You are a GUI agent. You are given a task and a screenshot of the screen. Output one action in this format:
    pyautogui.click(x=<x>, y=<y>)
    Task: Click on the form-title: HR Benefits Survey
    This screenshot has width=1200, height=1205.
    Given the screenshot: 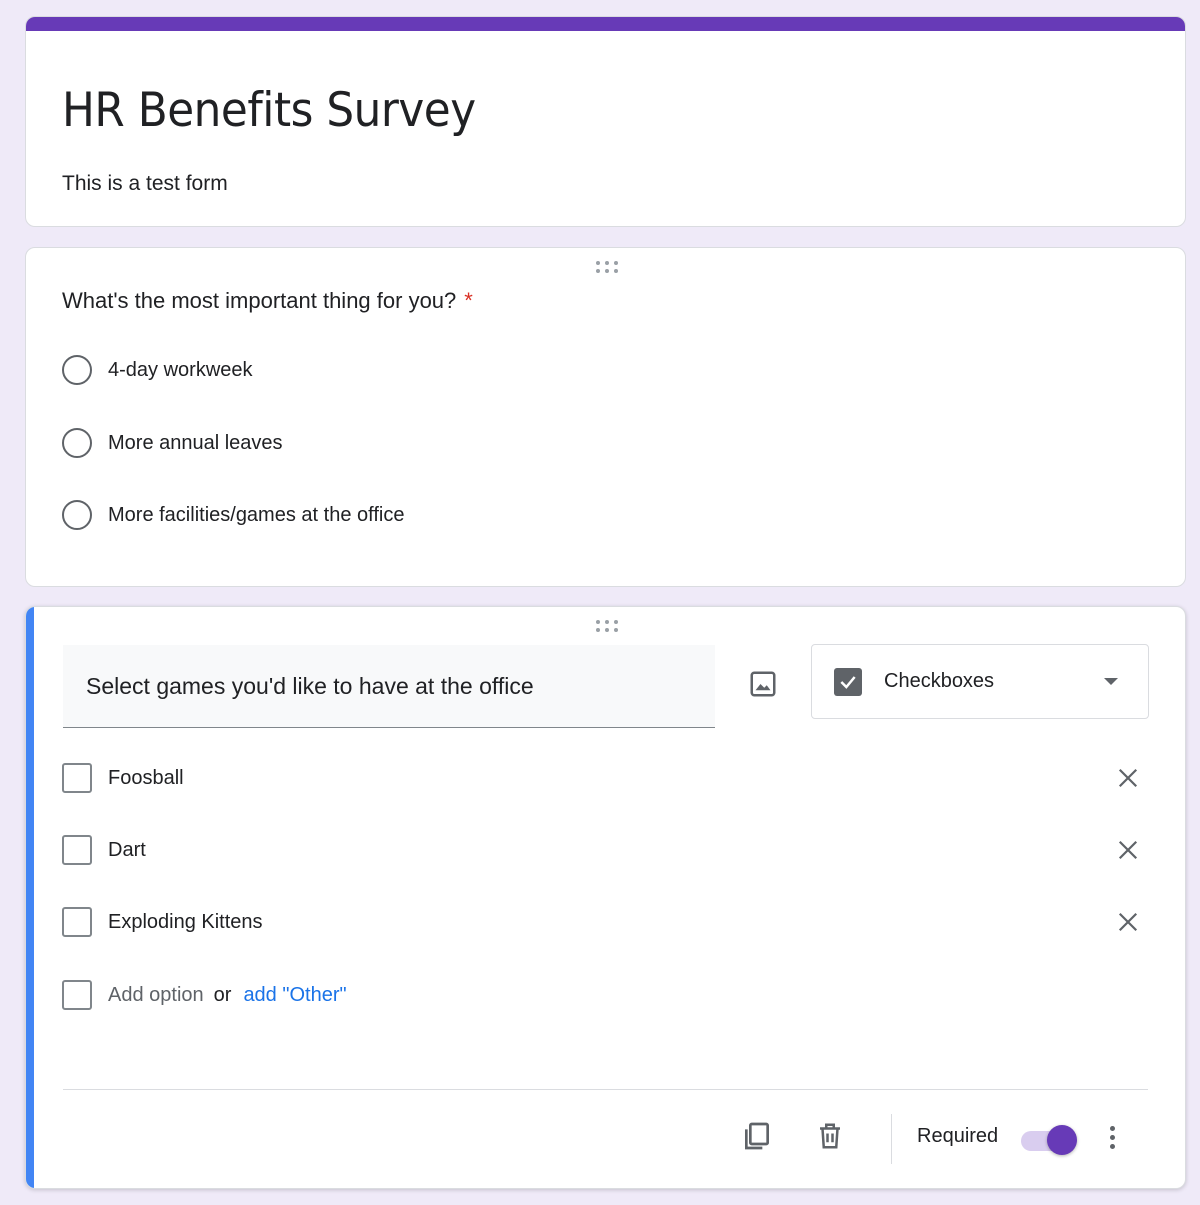 What is the action you would take?
    pyautogui.click(x=269, y=111)
    